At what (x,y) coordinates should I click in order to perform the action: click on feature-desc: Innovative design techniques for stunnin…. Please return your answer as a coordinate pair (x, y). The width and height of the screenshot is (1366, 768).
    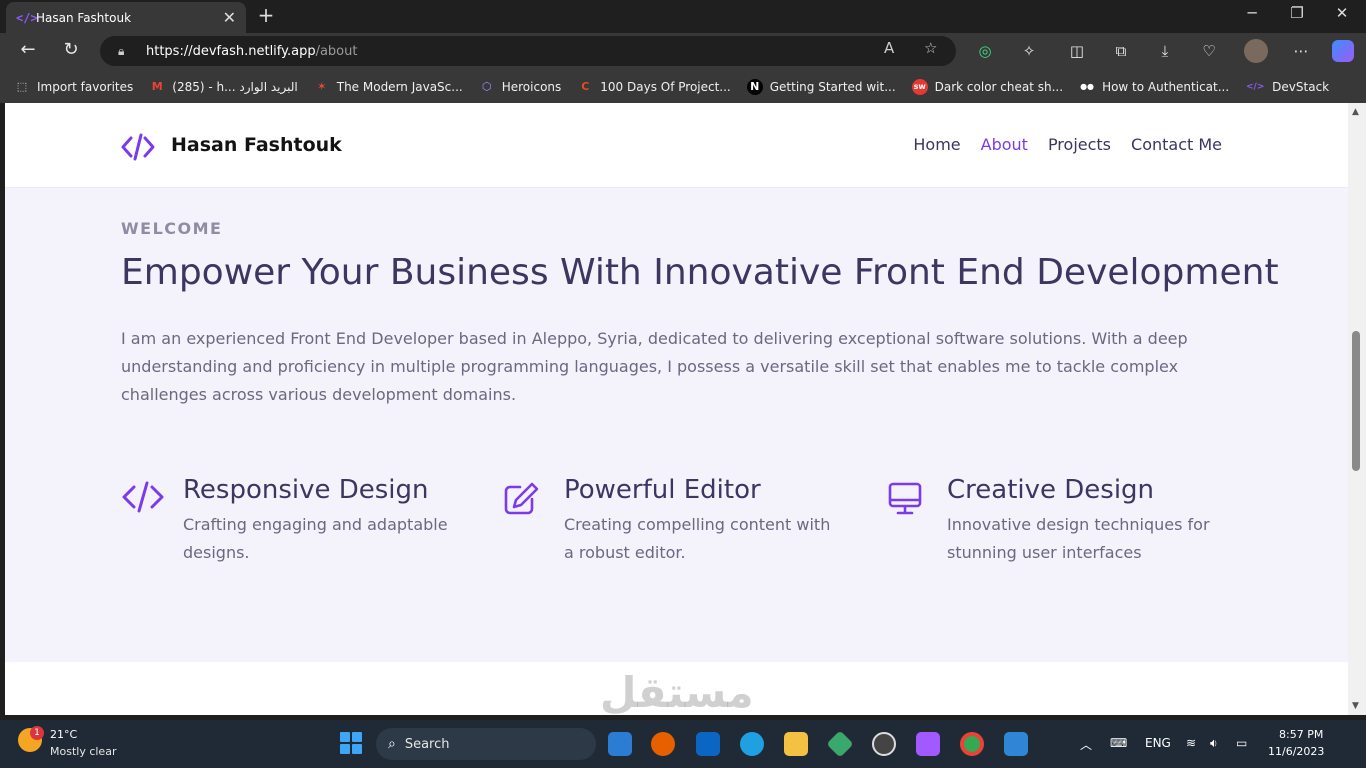
    Looking at the image, I should click on (1078, 538).